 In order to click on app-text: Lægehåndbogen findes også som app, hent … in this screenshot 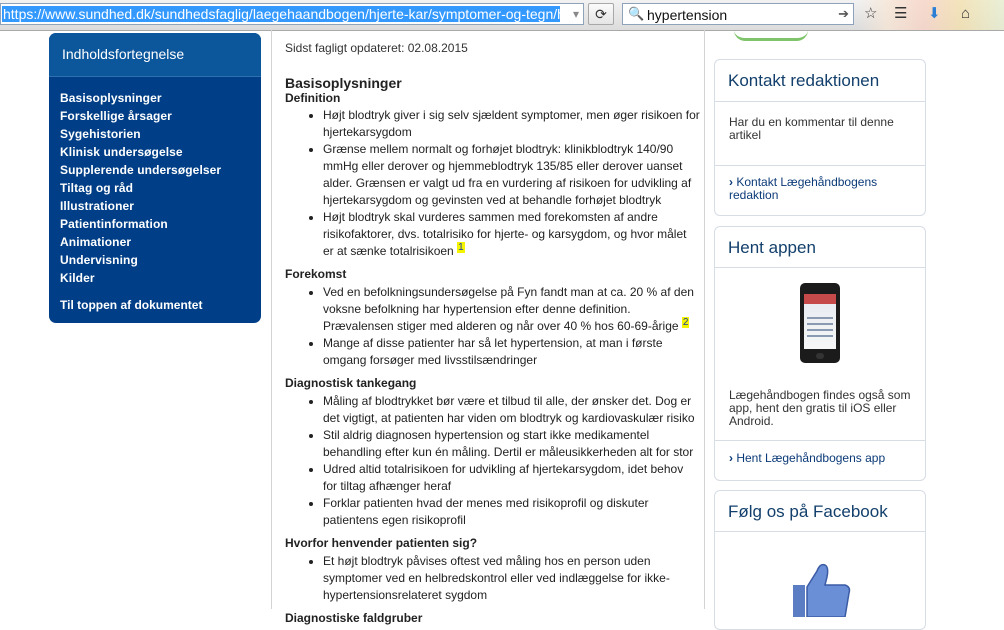, I will do `click(820, 408)`.